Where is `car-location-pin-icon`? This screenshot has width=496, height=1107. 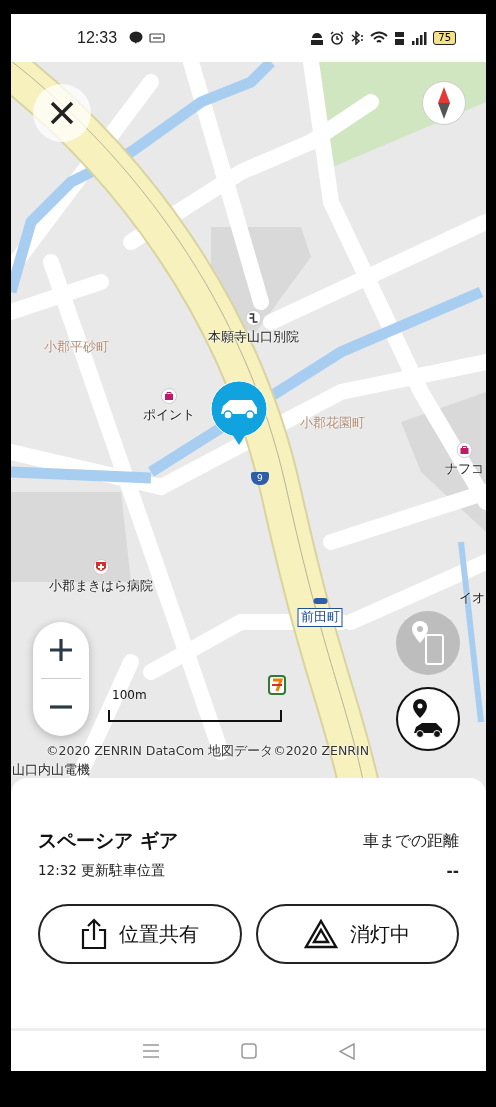
car-location-pin-icon is located at coordinates (239, 413).